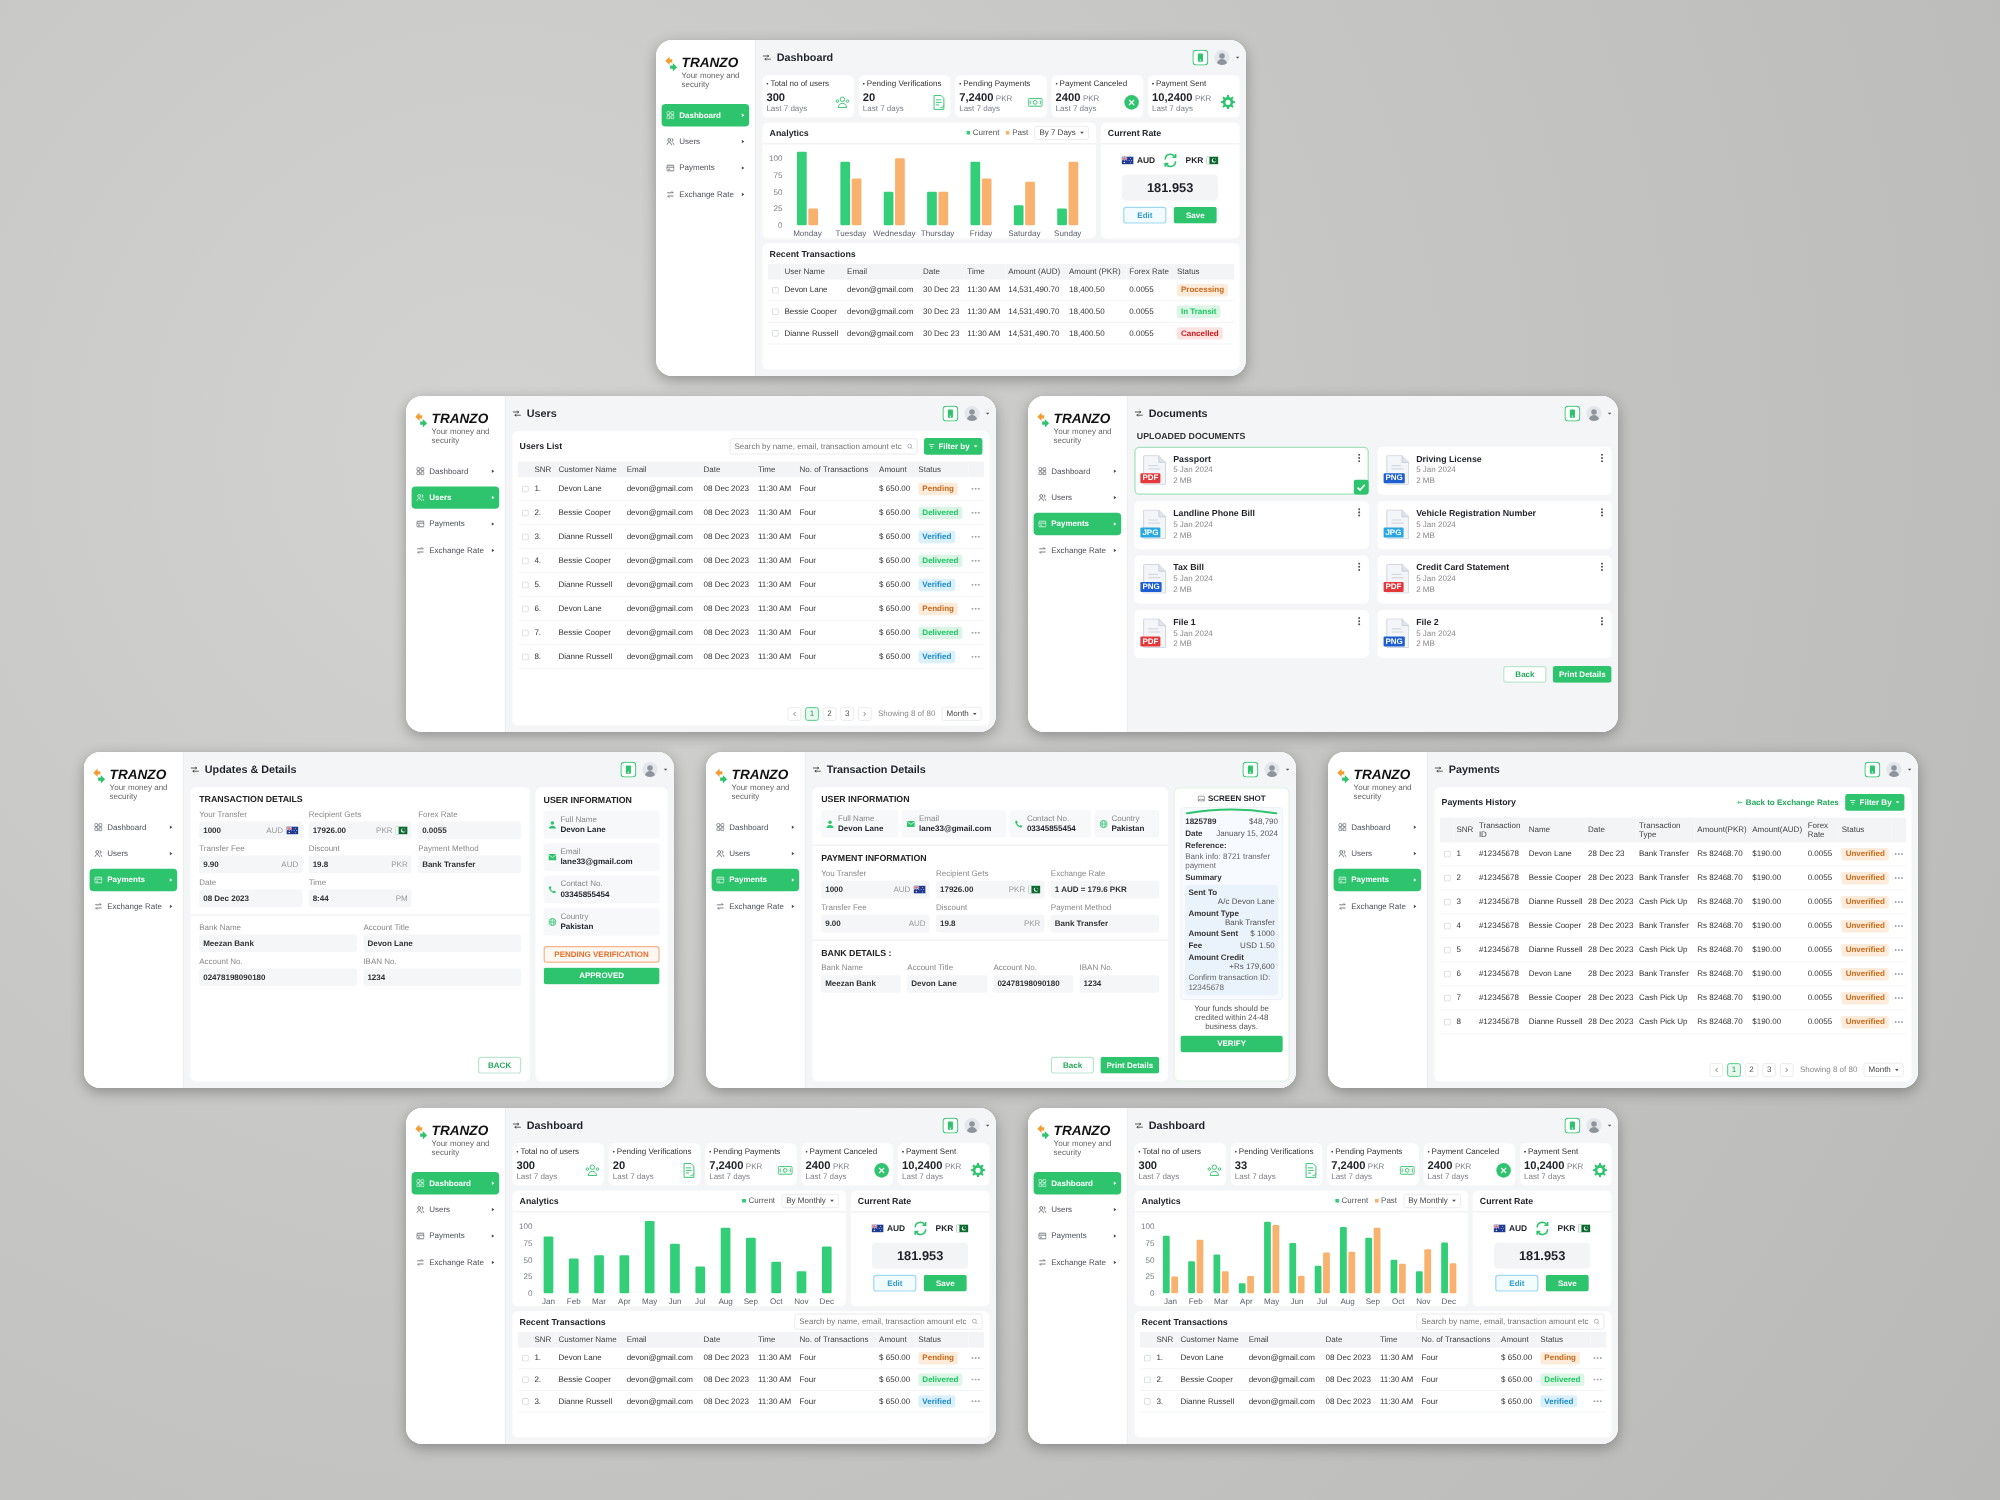 Image resolution: width=2000 pixels, height=1500 pixels. What do you see at coordinates (291, 830) in the screenshot?
I see `australia-flag-icon` at bounding box center [291, 830].